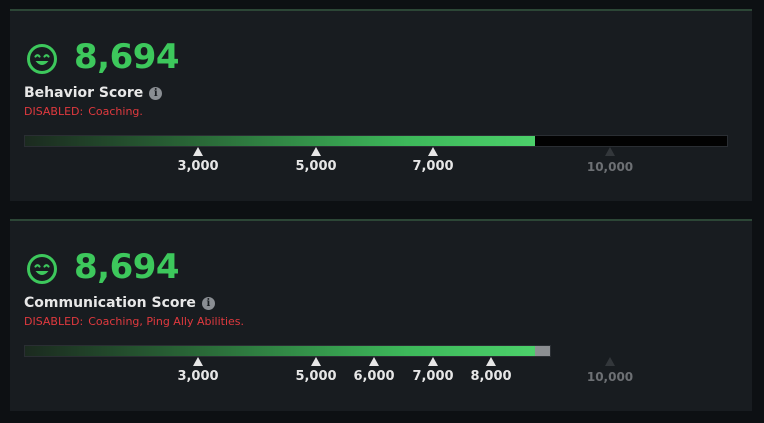 Image resolution: width=764 pixels, height=423 pixels. I want to click on behavior-score-title: Behavior Score i, so click(93, 93).